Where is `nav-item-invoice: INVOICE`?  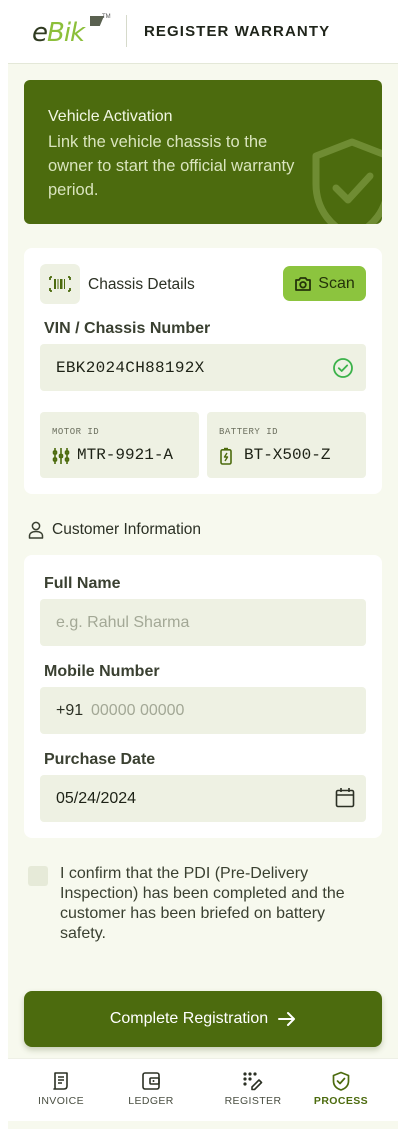 nav-item-invoice: INVOICE is located at coordinates (61, 1089).